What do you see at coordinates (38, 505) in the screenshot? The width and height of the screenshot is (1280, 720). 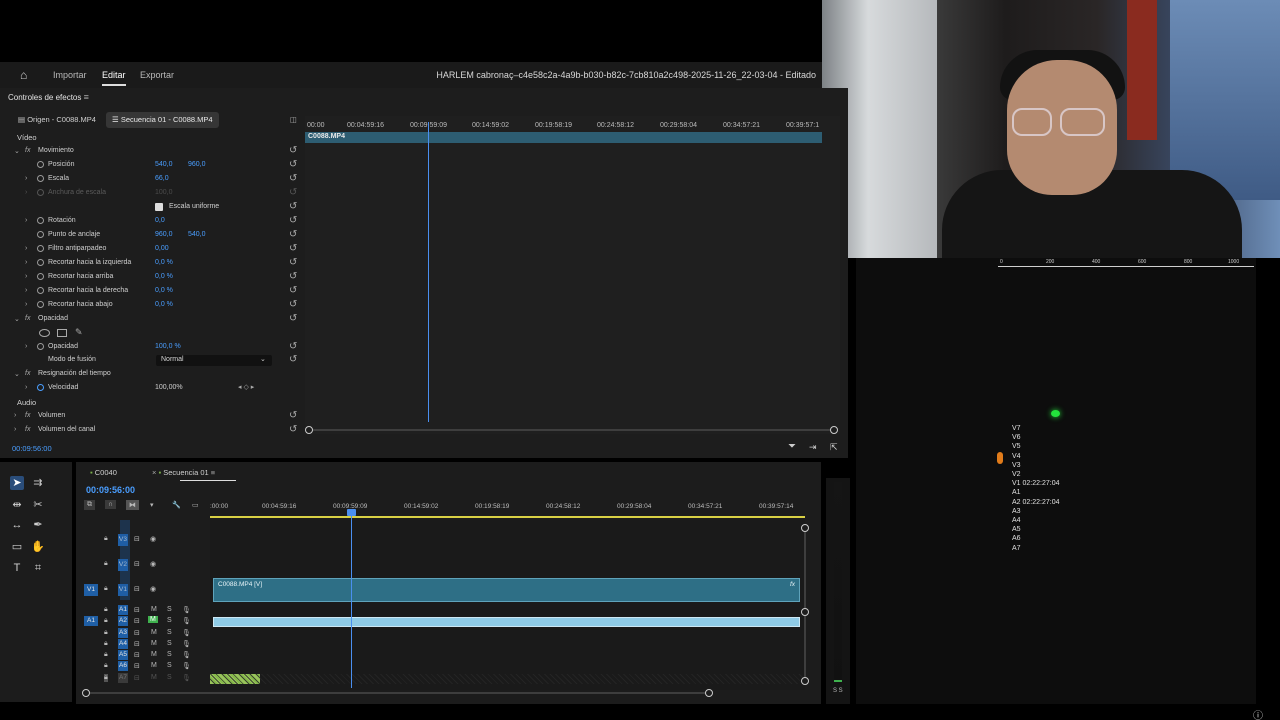 I see `razor-icon: ✂` at bounding box center [38, 505].